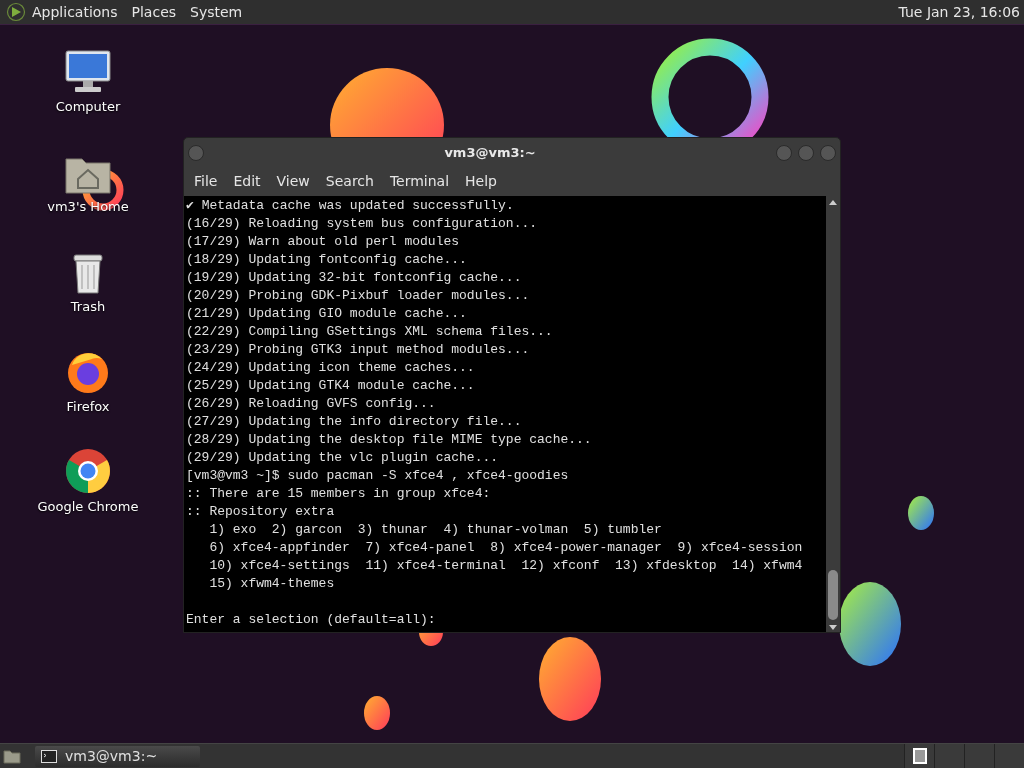 The width and height of the screenshot is (1024, 768). What do you see at coordinates (154, 12) in the screenshot?
I see `panel-menu: Places` at bounding box center [154, 12].